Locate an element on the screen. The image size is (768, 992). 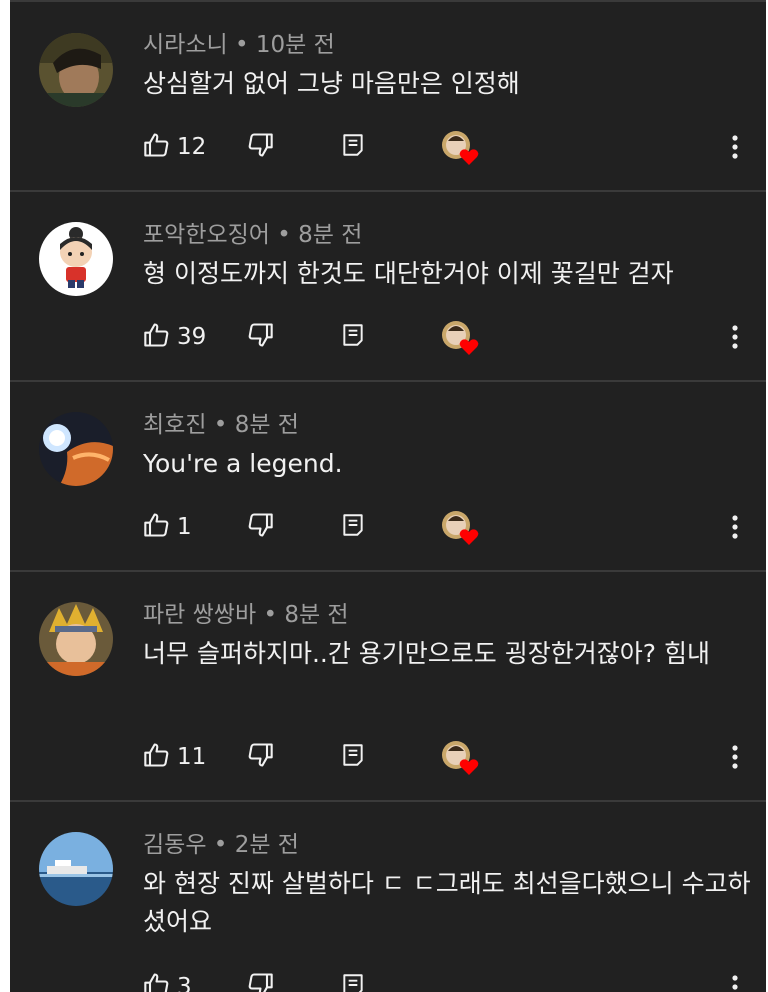
comment-author: 김동우 is located at coordinates (174, 845).